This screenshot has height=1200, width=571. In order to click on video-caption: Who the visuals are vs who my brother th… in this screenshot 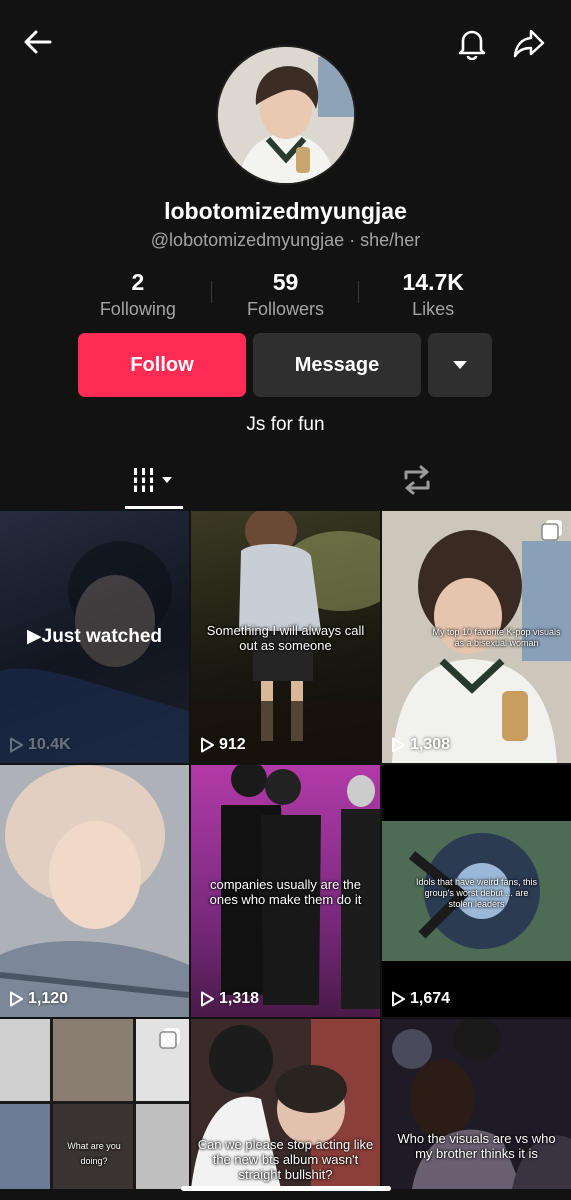, I will do `click(476, 1146)`.